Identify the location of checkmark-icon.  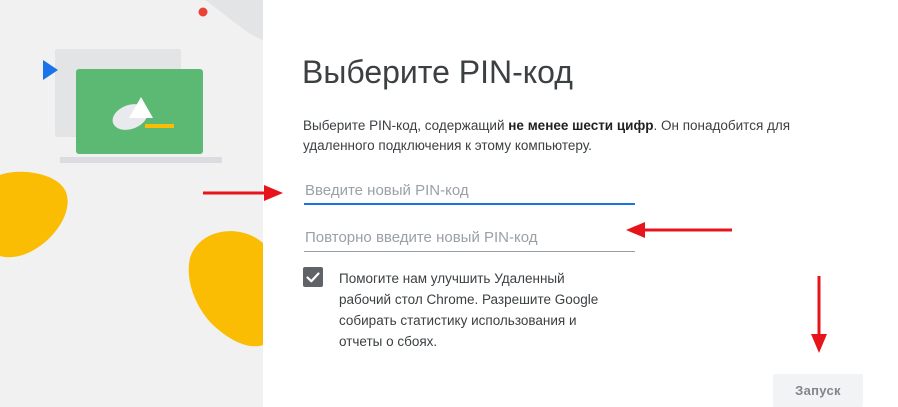
(313, 277).